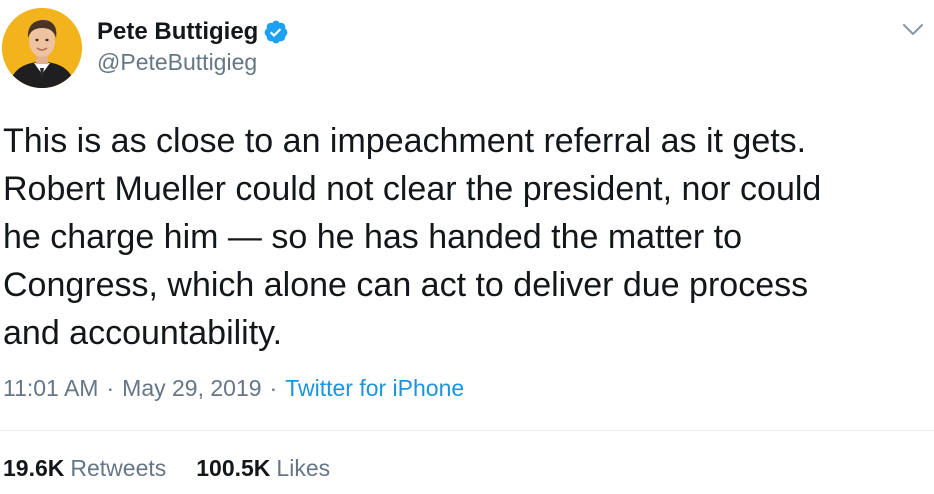 The width and height of the screenshot is (934, 494). I want to click on author-avatar, so click(42, 48).